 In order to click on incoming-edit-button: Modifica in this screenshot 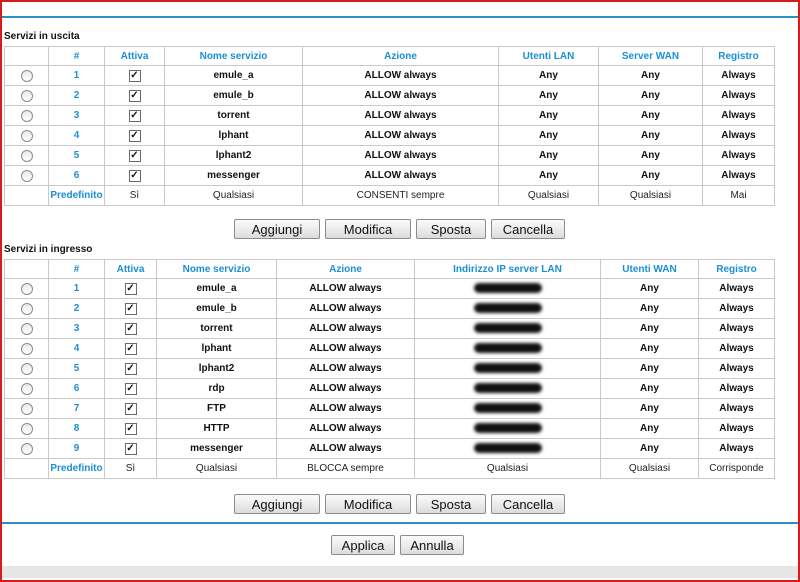, I will do `click(368, 504)`.